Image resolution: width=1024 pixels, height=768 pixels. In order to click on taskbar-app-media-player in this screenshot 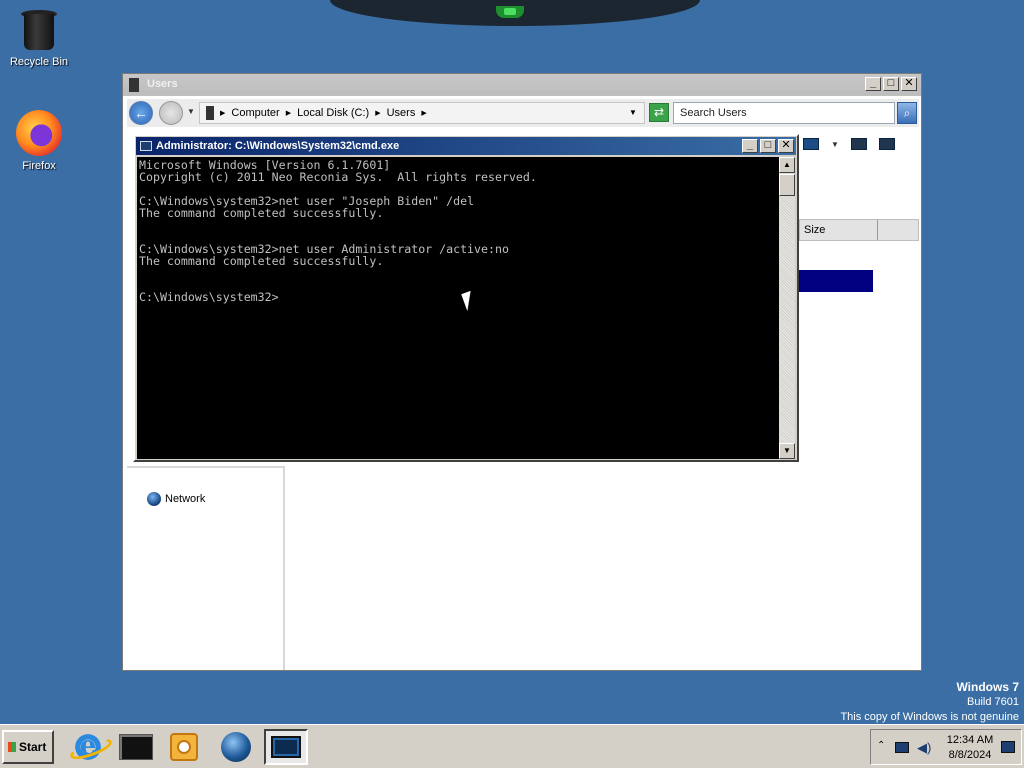, I will do `click(184, 747)`.